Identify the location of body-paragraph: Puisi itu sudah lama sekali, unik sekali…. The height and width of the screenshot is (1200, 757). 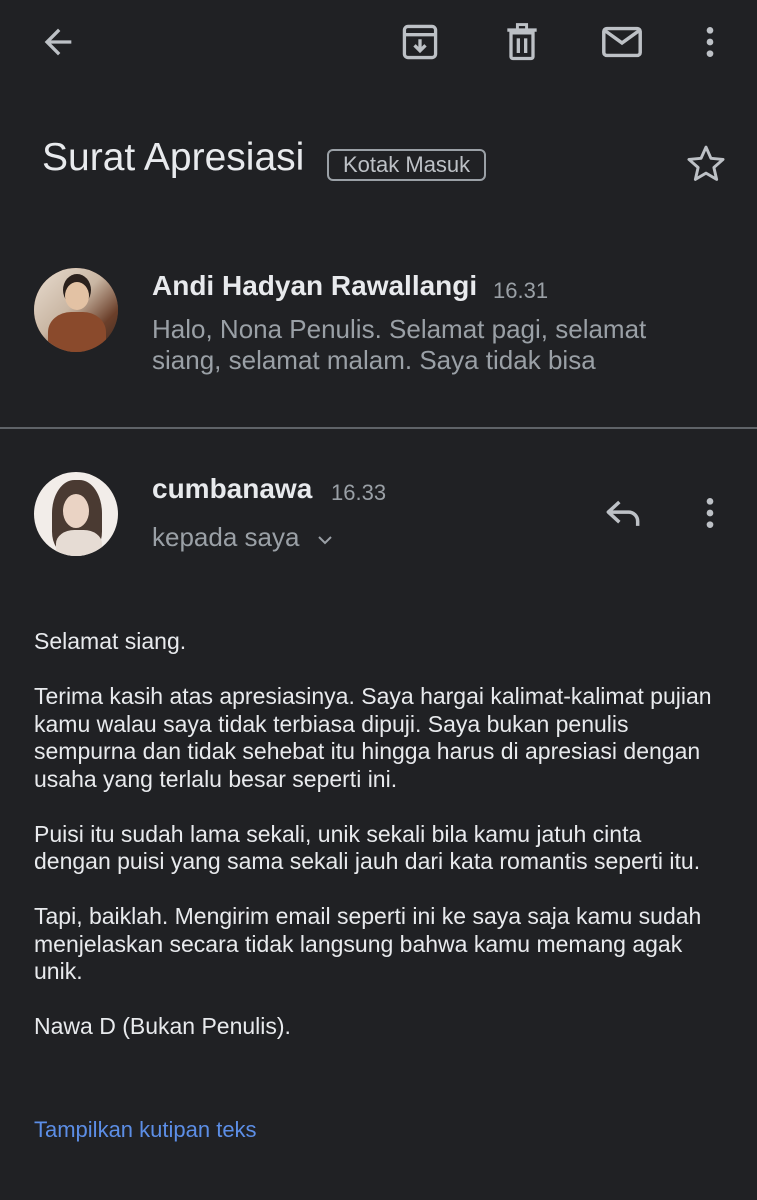
(367, 847).